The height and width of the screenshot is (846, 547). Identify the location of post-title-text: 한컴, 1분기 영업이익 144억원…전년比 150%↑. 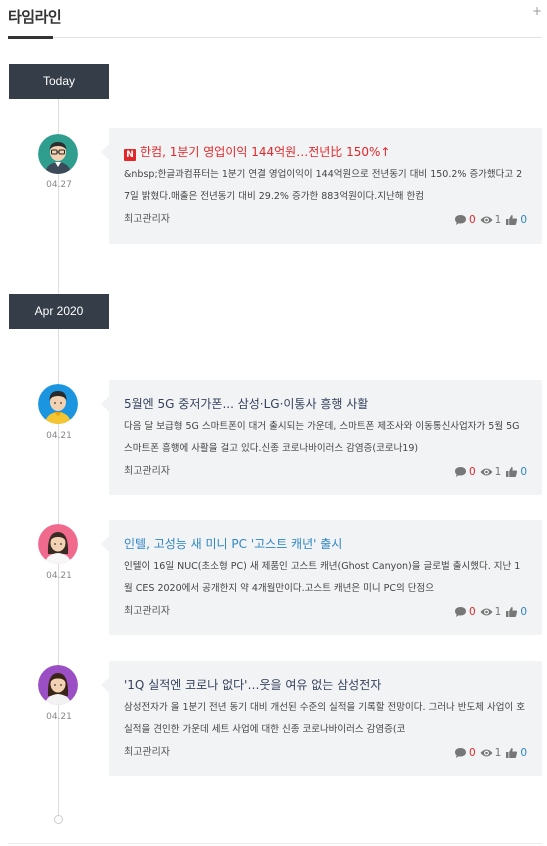
(265, 152).